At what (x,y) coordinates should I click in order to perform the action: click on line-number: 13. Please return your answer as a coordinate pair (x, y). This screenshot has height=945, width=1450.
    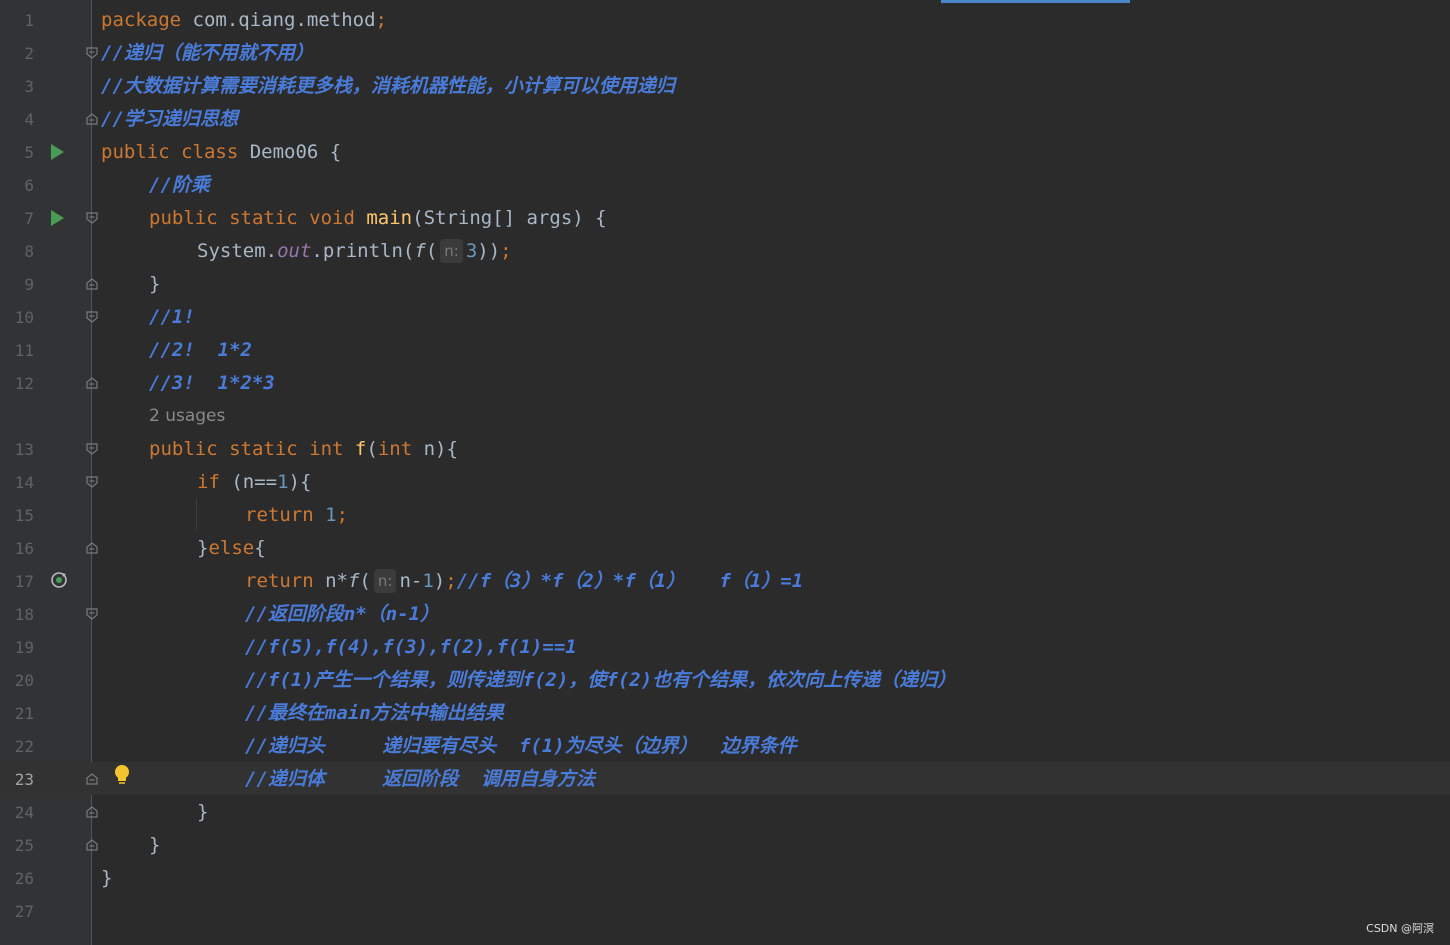
    Looking at the image, I should click on (17, 449).